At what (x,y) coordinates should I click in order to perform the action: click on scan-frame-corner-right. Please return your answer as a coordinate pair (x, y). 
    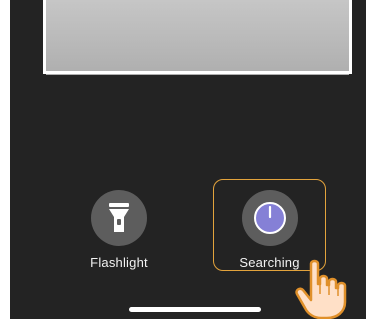
    Looking at the image, I should click on (332, 37).